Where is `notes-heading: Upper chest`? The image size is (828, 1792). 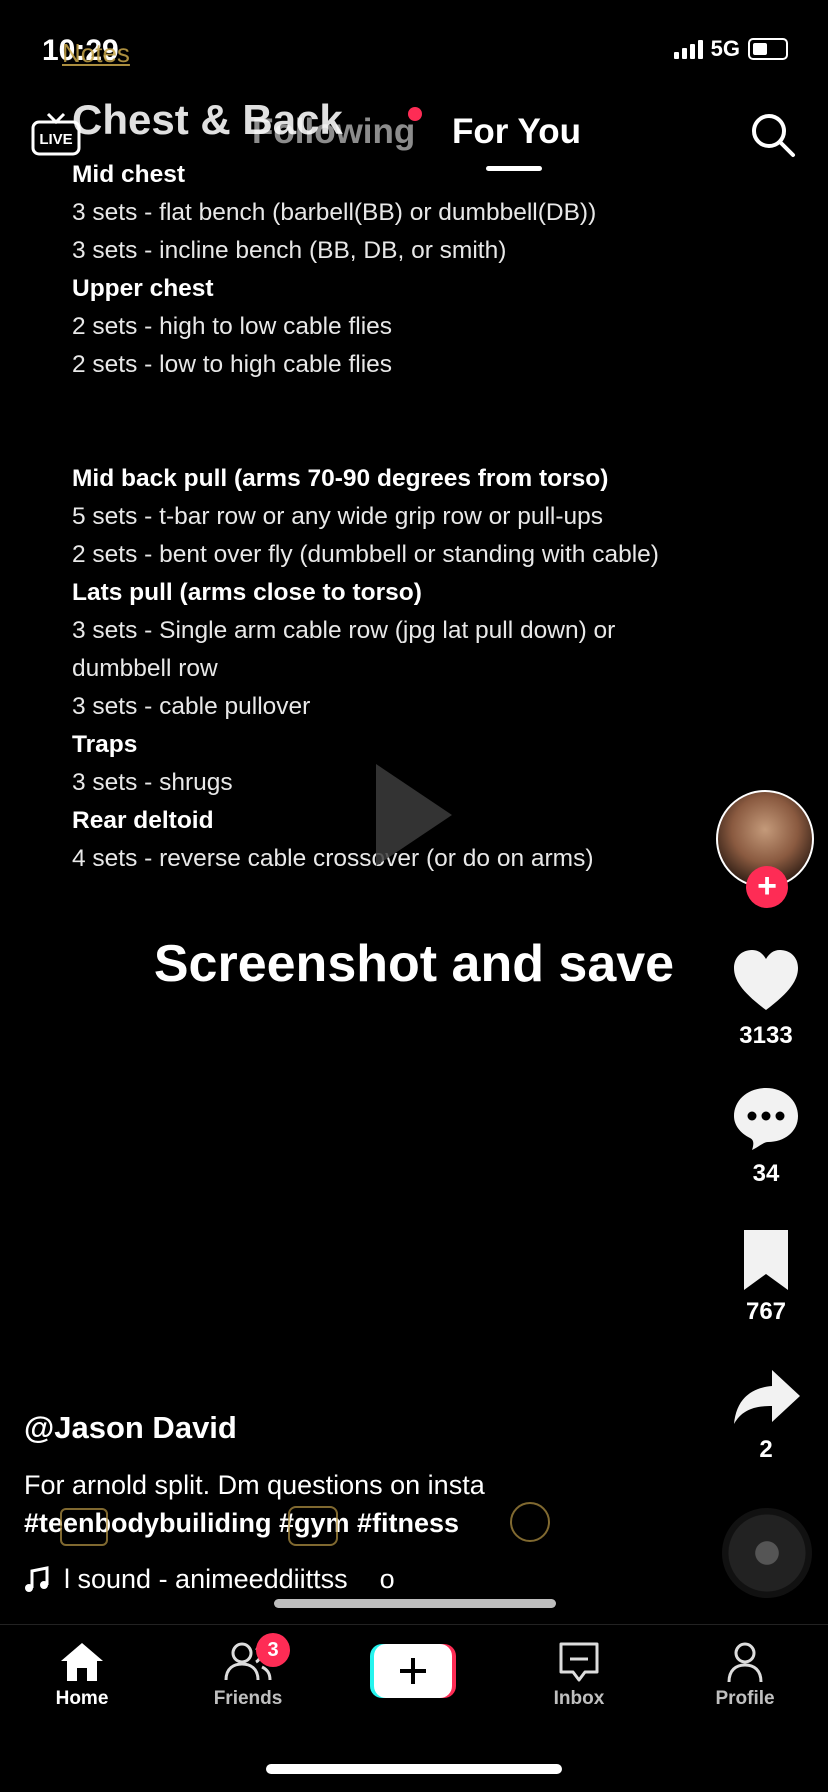
notes-heading: Upper chest is located at coordinates (143, 288).